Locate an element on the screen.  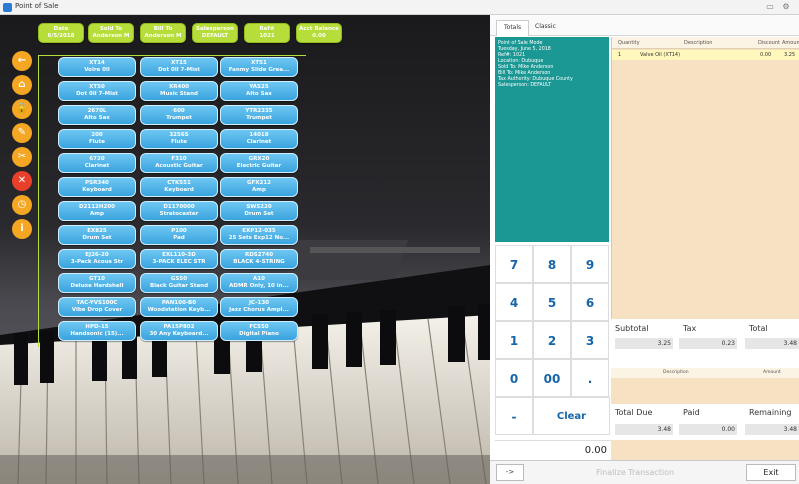
product-code: EXP12-035 is located at coordinates (259, 231).